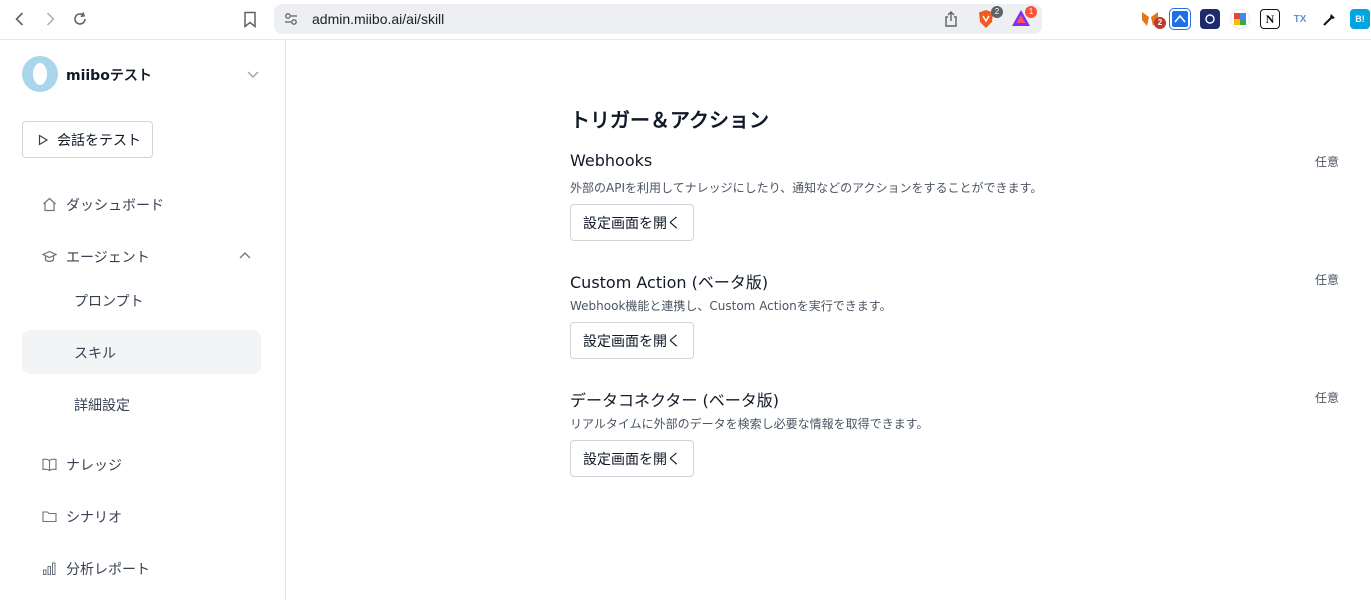 The image size is (1371, 600). Describe the element at coordinates (291, 19) in the screenshot. I see `site-settings-icon` at that location.